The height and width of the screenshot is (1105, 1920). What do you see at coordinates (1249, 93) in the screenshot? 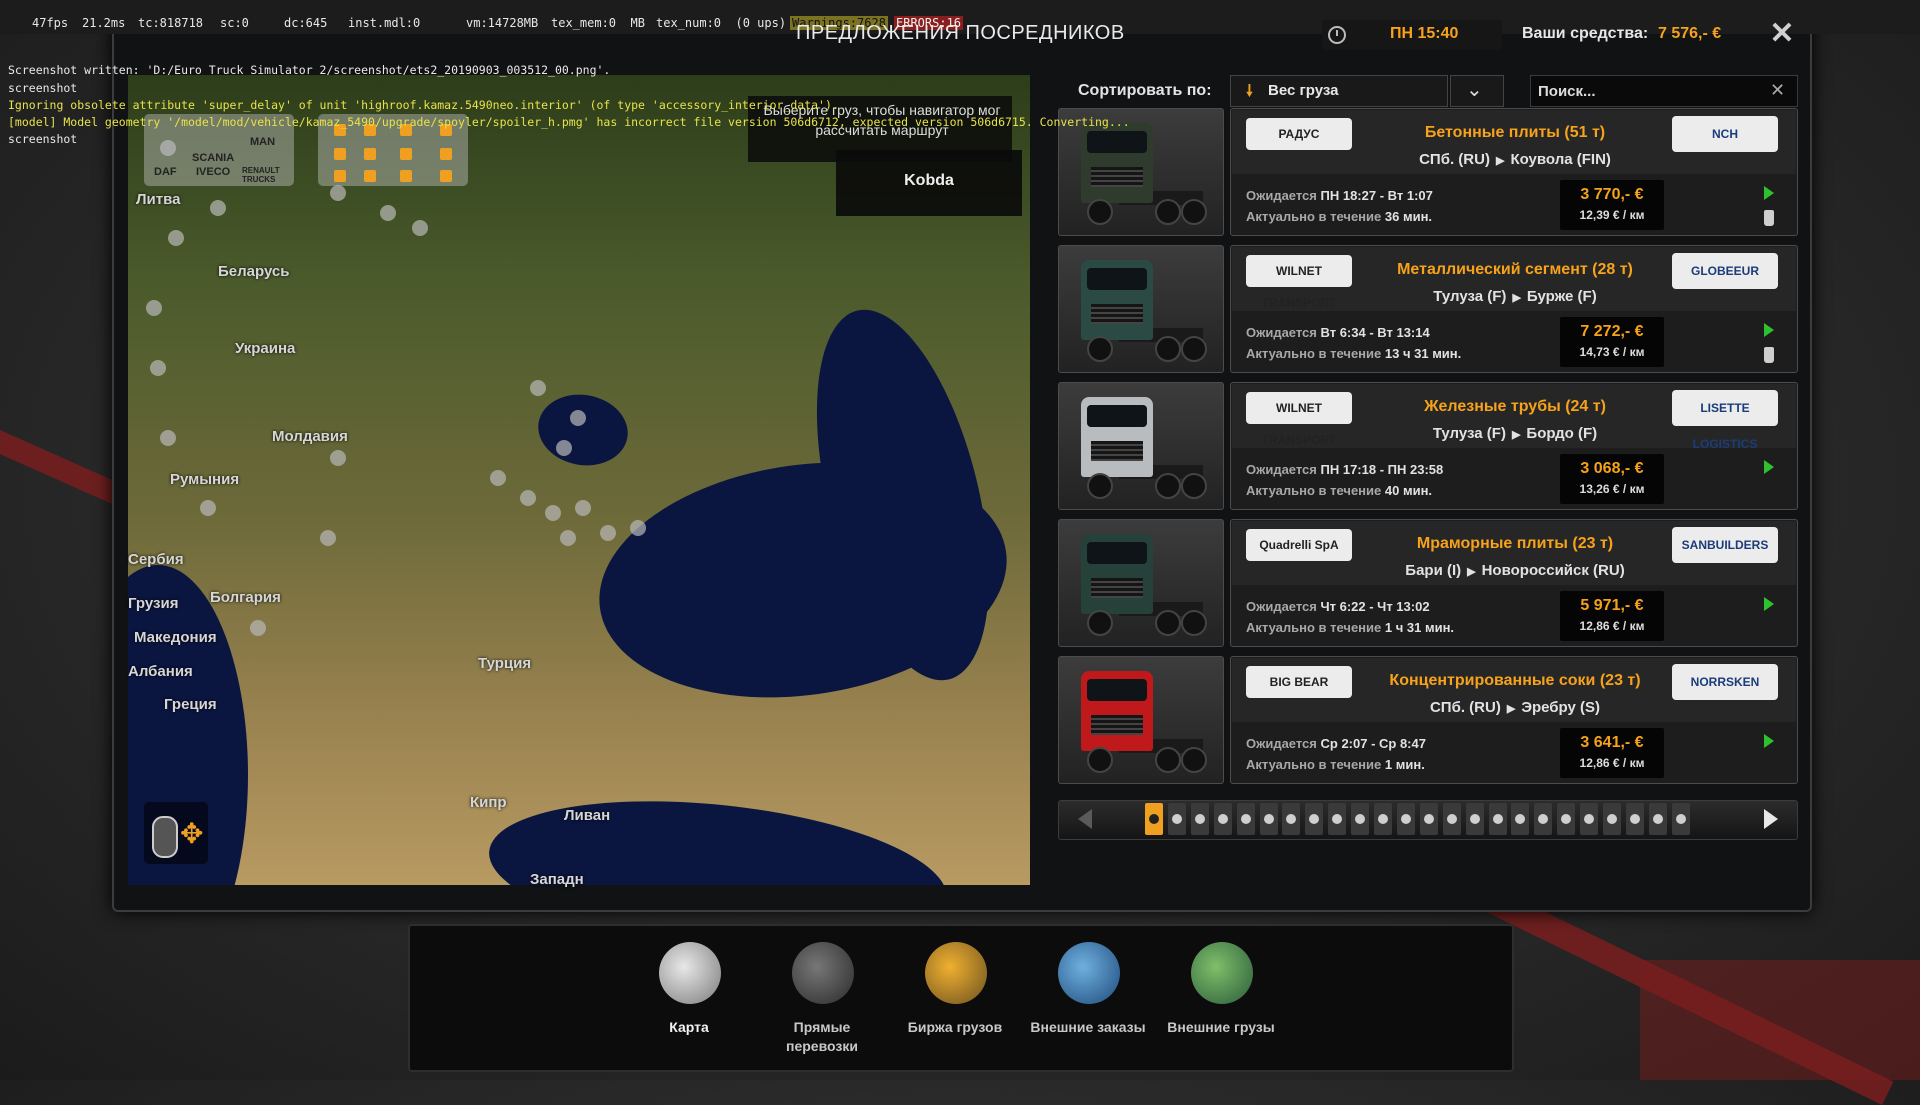
I see `sort-direction-icon: 🠗` at bounding box center [1249, 93].